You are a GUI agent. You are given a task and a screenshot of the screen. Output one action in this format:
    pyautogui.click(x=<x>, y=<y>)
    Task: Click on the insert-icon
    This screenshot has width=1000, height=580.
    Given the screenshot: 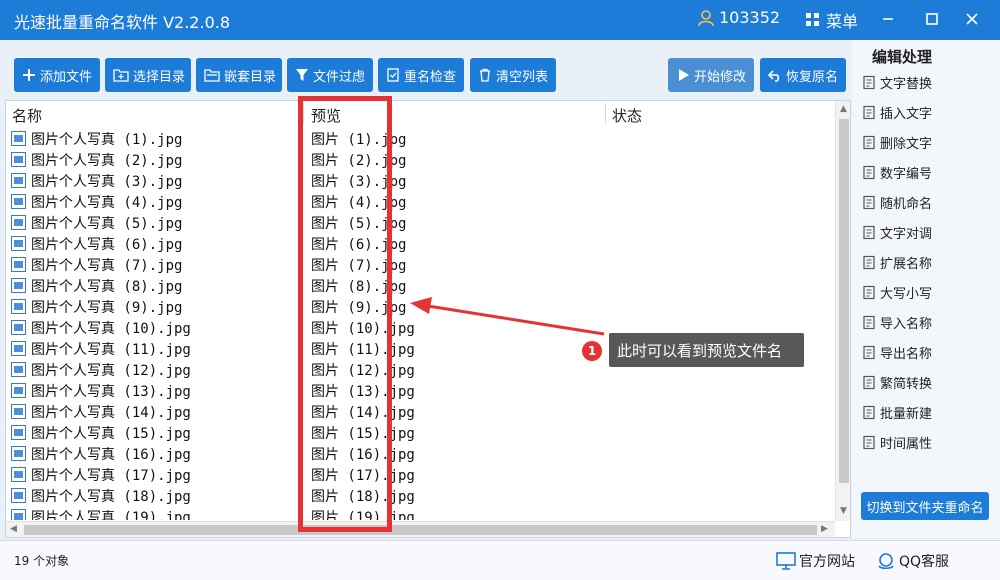 What is the action you would take?
    pyautogui.click(x=869, y=112)
    